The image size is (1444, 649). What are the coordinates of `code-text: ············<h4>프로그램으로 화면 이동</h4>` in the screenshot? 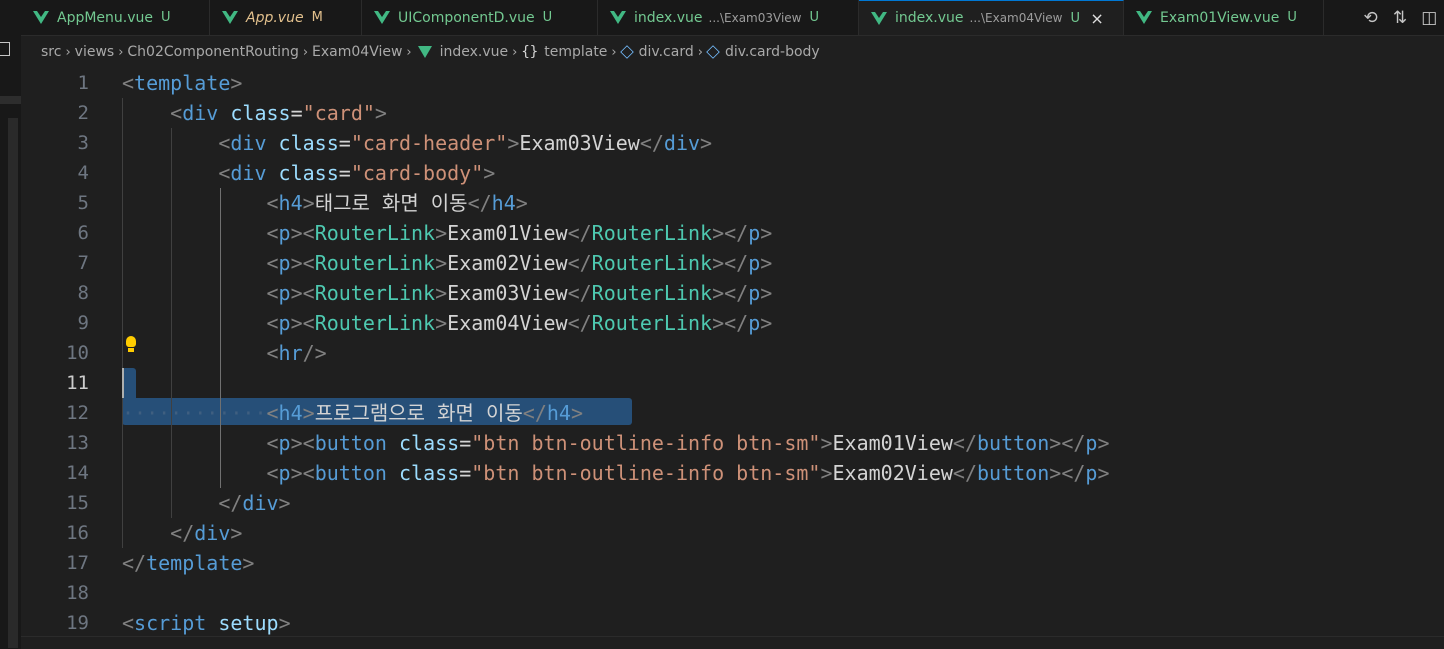 It's located at (352, 413).